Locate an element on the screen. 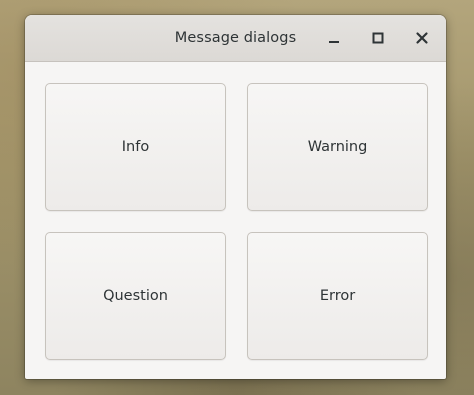  close-button is located at coordinates (422, 38).